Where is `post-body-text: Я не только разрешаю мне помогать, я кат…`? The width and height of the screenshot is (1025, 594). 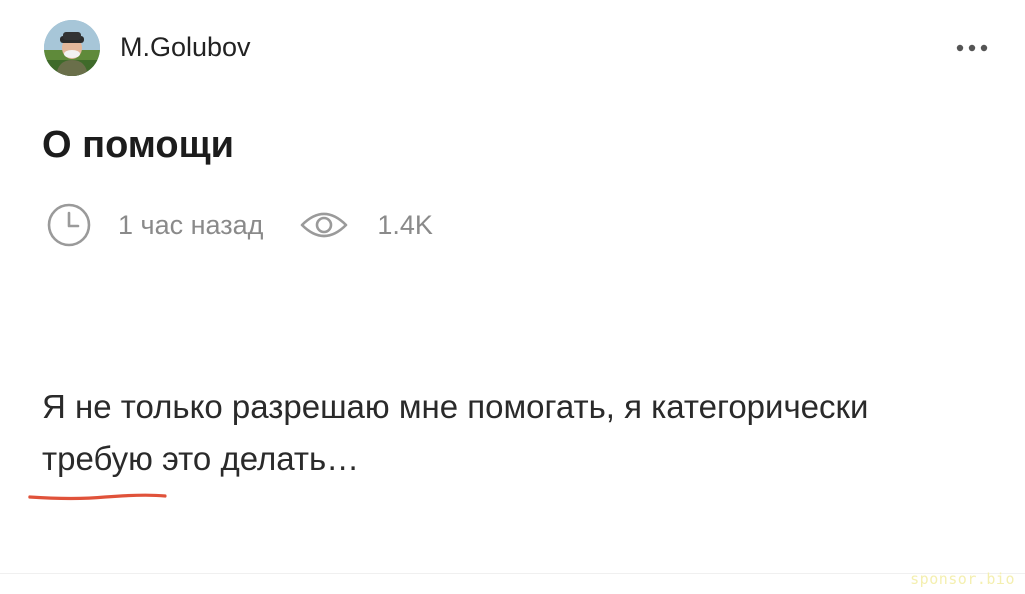
post-body-text: Я не только разрешаю мне помогать, я кат… is located at coordinates (455, 406).